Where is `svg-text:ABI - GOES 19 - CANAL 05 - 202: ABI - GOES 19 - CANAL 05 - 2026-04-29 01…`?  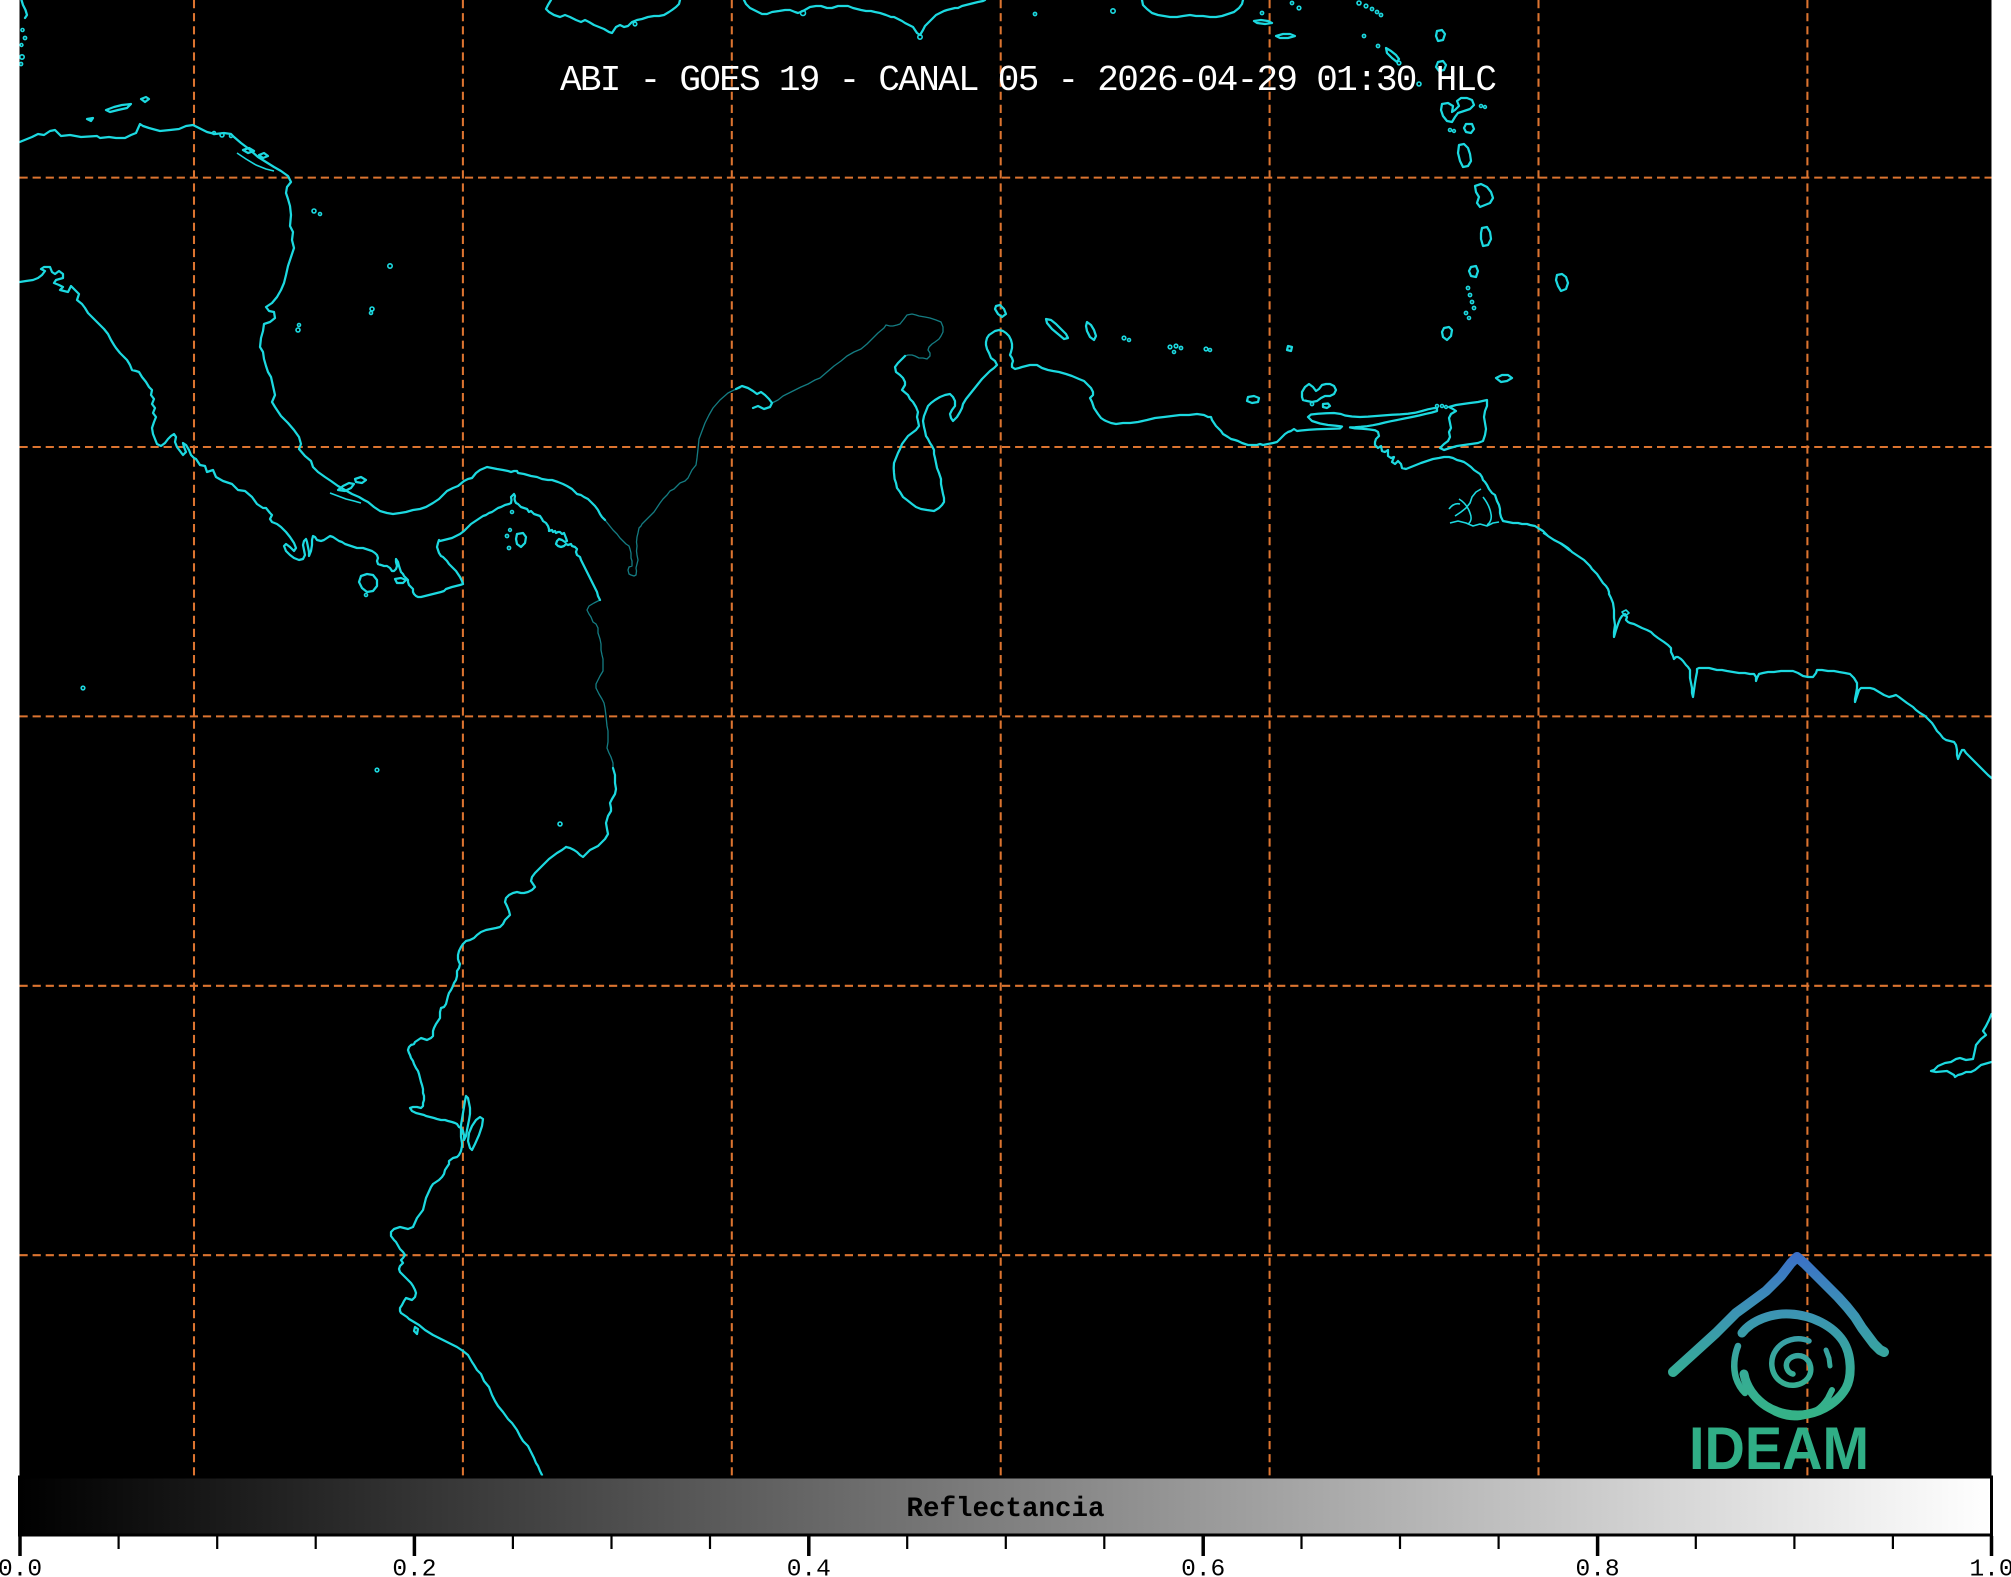 svg-text:ABI - GOES 19 - CANAL 05 - 202: ABI - GOES 19 - CANAL 05 - 2026-04-29 01… is located at coordinates (1028, 80).